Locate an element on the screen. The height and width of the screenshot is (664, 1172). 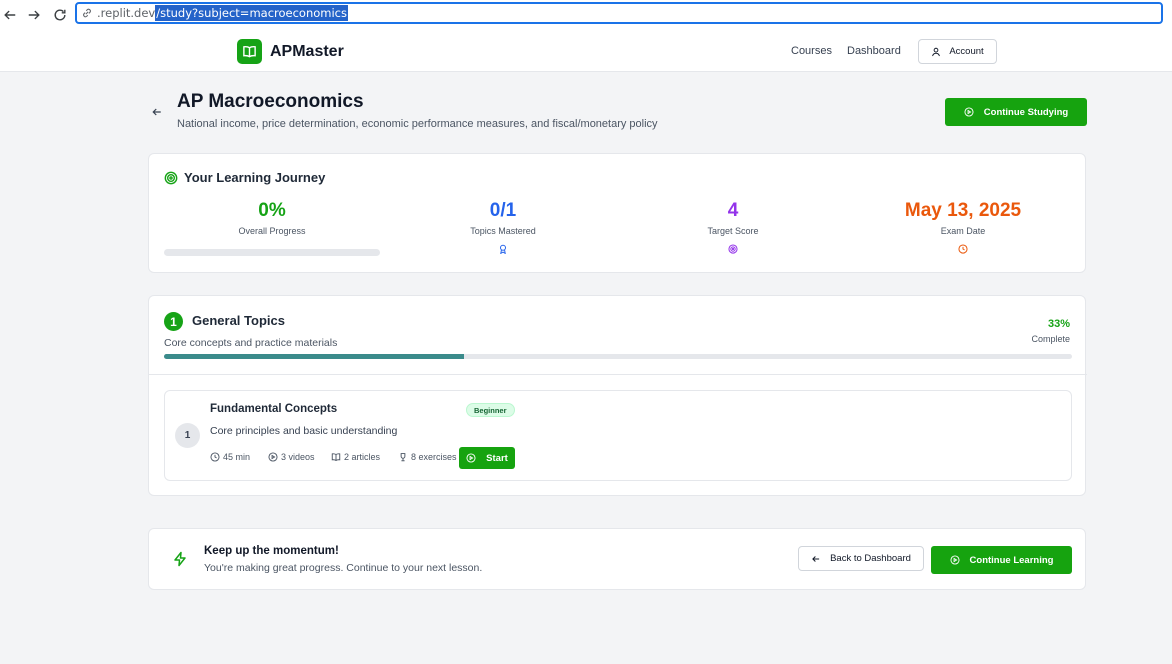
continue-studying-button: Continue Studying is located at coordinates (1016, 112).